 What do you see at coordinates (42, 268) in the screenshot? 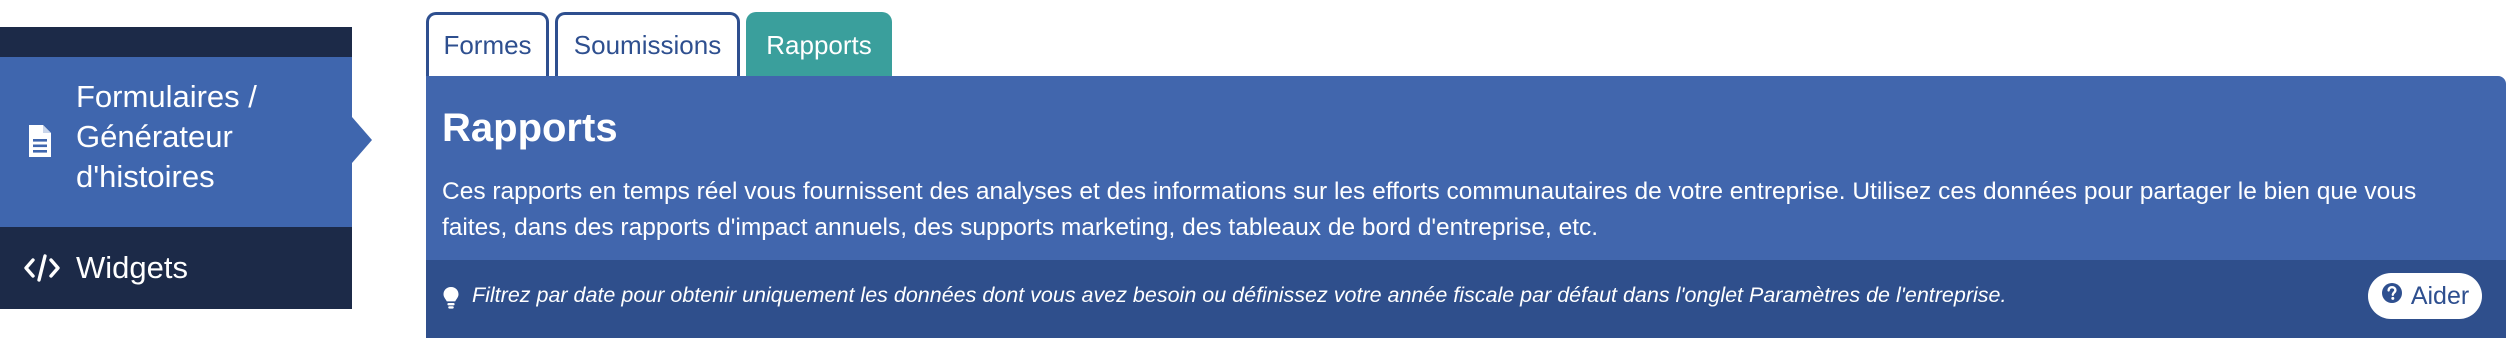
I see `code-icon` at bounding box center [42, 268].